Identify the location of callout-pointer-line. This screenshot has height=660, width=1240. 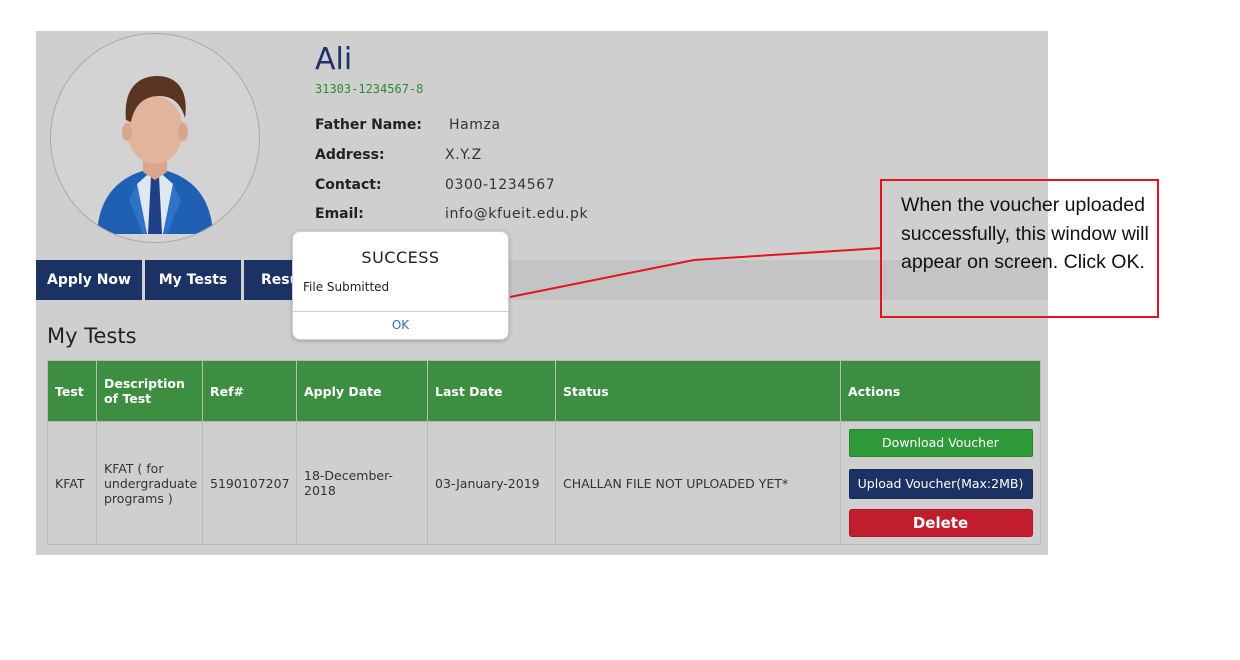
(696, 272).